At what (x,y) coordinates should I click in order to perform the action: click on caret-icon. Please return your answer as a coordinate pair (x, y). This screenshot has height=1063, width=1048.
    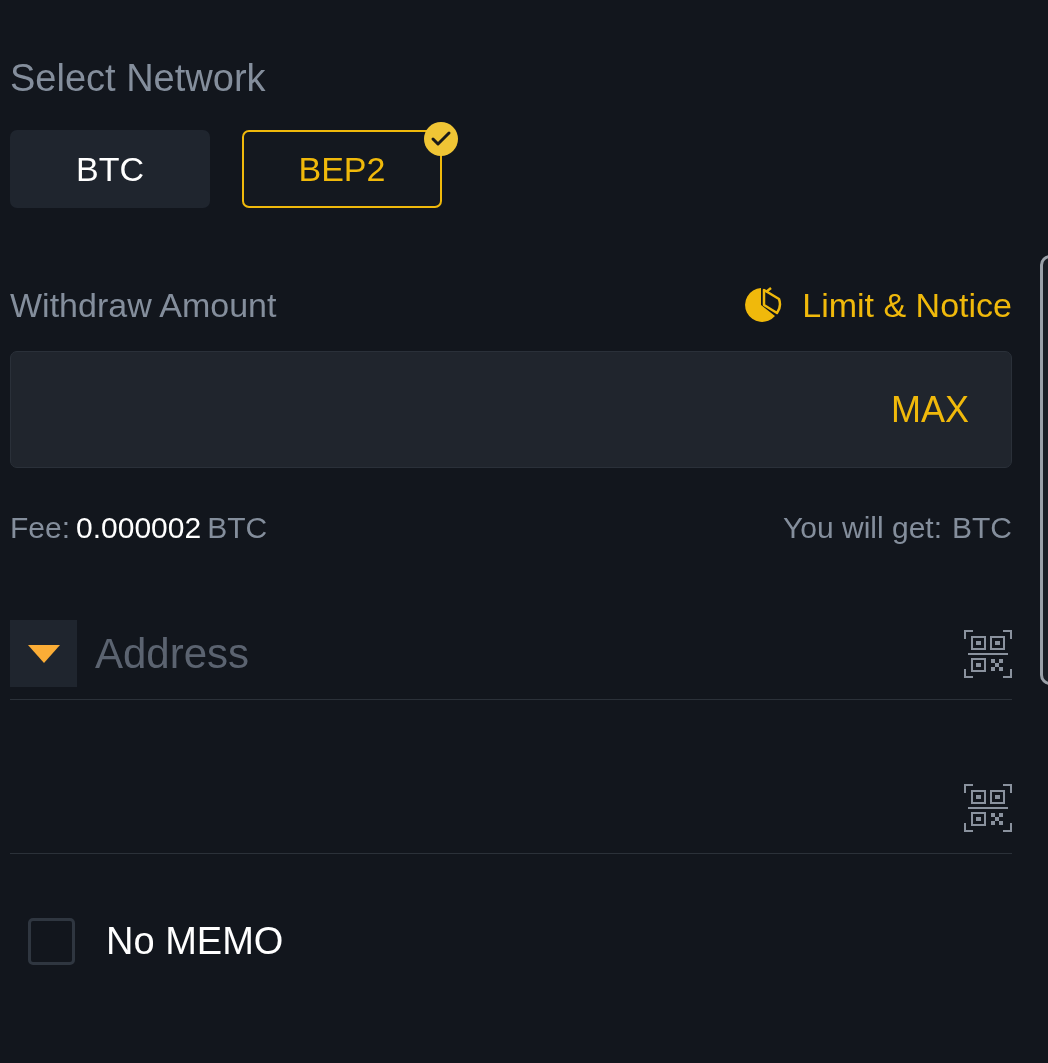
    Looking at the image, I should click on (43, 653).